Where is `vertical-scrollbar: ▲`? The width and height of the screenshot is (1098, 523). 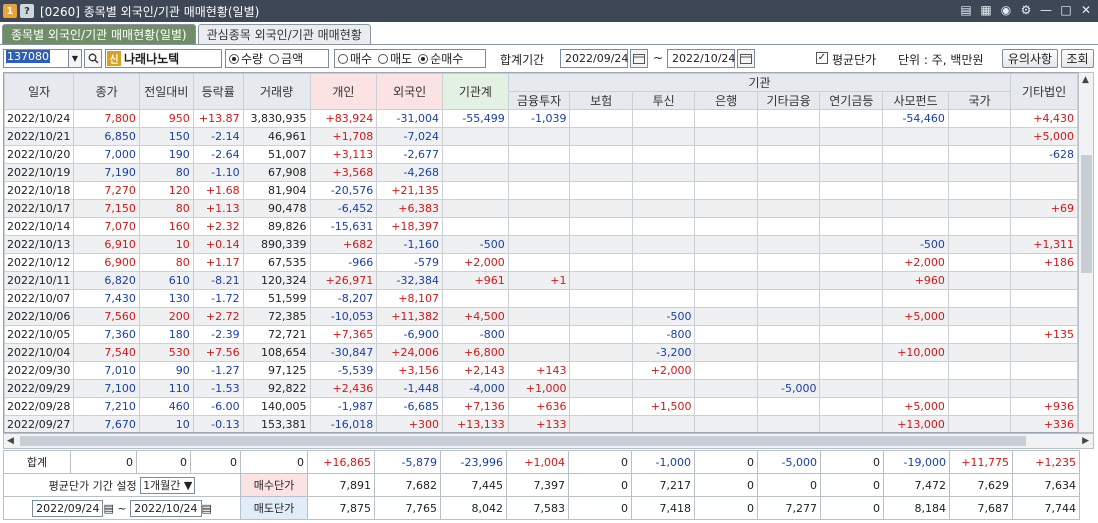
vertical-scrollbar: ▲ is located at coordinates (1086, 252).